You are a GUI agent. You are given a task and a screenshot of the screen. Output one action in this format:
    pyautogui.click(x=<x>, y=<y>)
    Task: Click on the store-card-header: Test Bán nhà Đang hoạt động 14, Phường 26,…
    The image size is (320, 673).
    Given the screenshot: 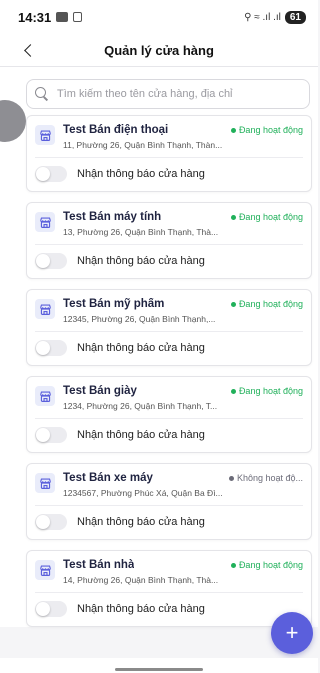 What is the action you would take?
    pyautogui.click(x=169, y=572)
    